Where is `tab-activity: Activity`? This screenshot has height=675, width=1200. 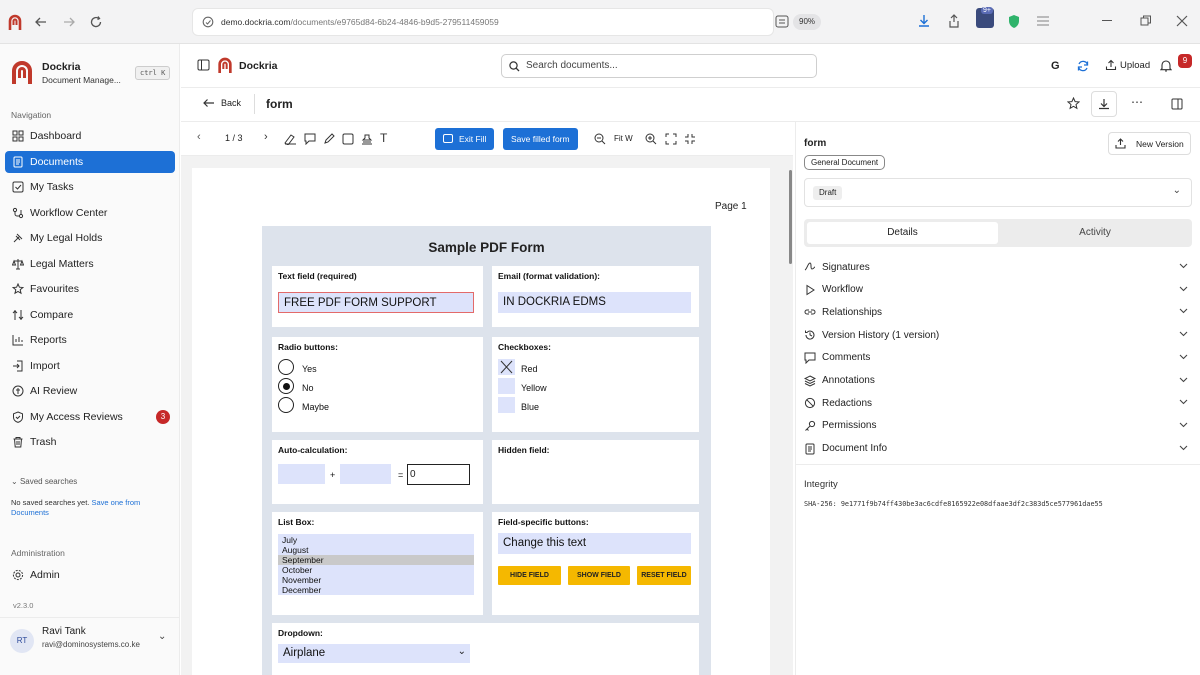
tab-activity: Activity is located at coordinates (1095, 233).